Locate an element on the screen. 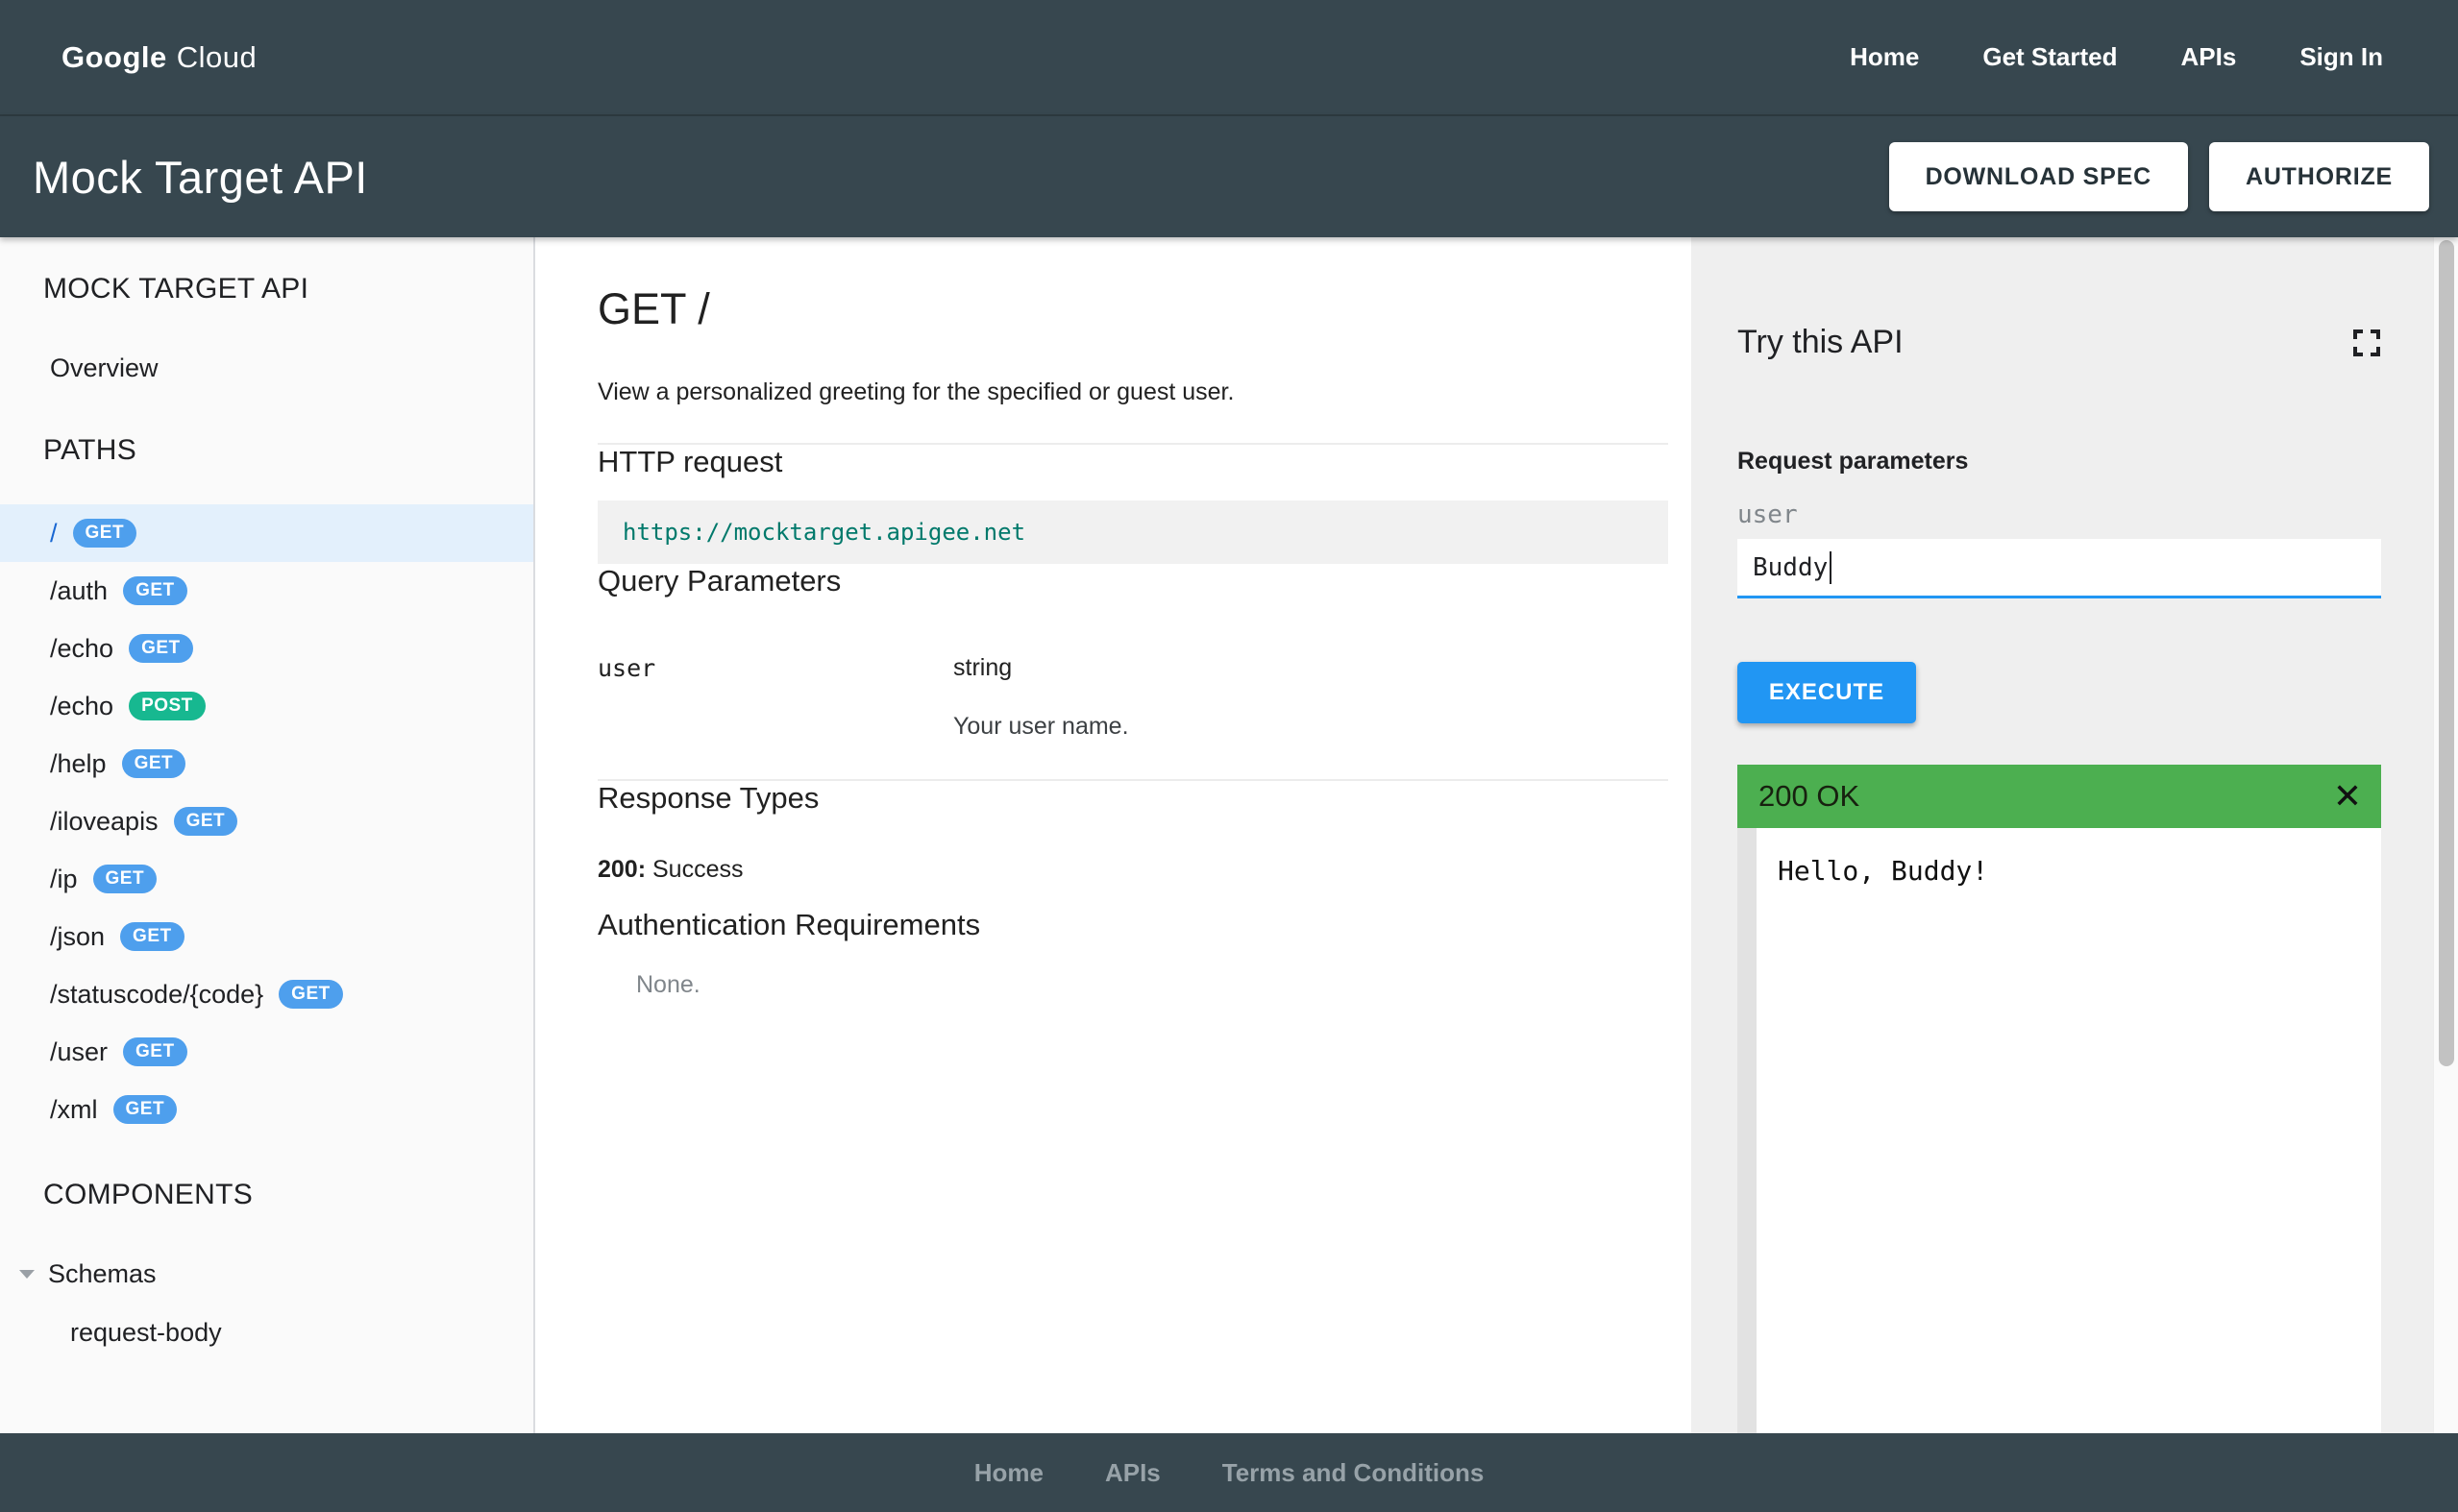 The width and height of the screenshot is (2458, 1512). sidebar-components-section: COMPONENTS Schemas request-body is located at coordinates (266, 1263).